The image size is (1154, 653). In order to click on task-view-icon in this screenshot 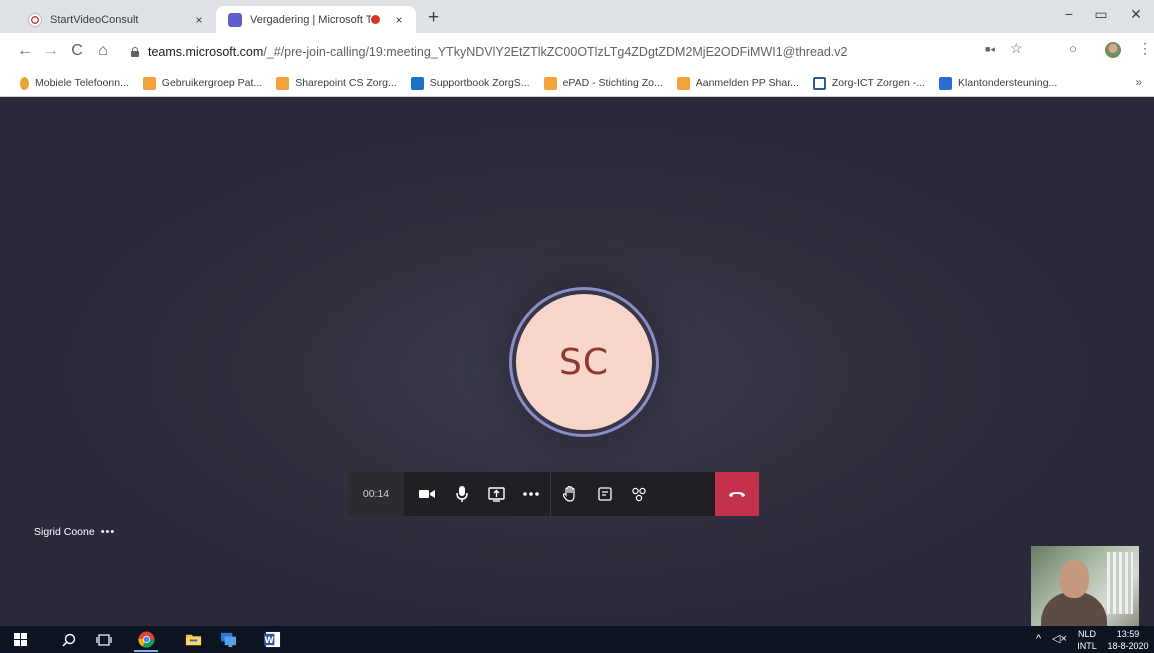, I will do `click(104, 640)`.